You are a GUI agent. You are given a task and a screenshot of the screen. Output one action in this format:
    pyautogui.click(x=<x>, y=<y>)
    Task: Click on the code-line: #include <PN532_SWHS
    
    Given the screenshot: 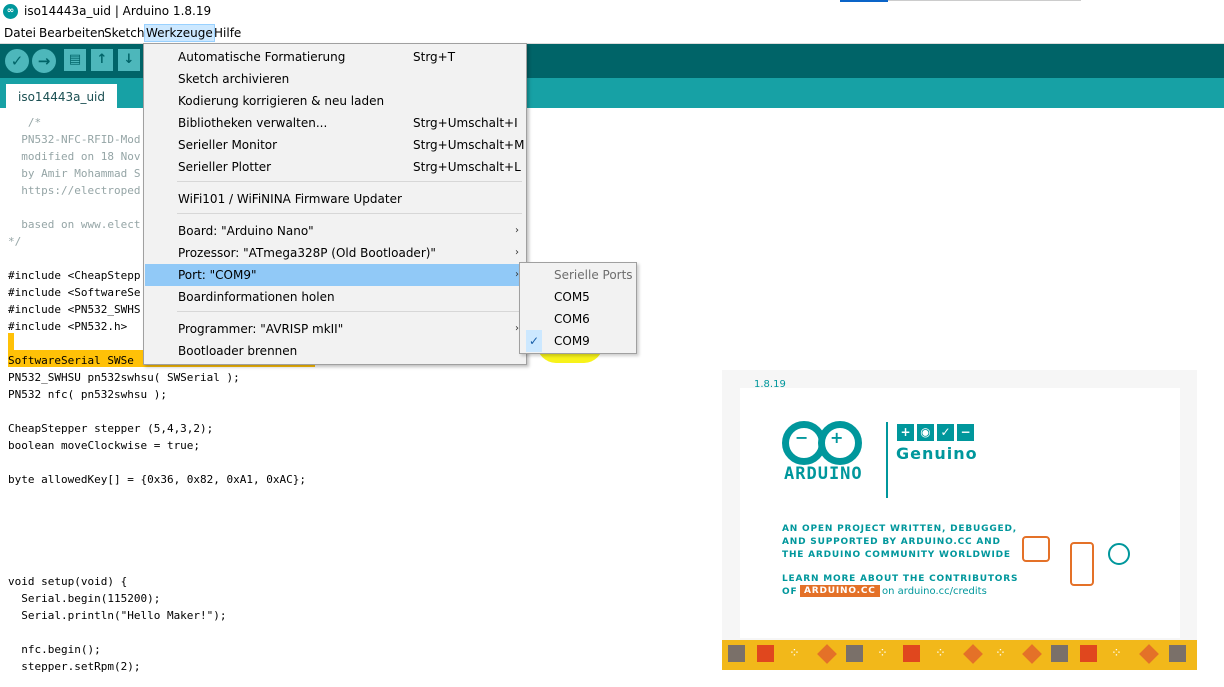 What is the action you would take?
    pyautogui.click(x=74, y=309)
    